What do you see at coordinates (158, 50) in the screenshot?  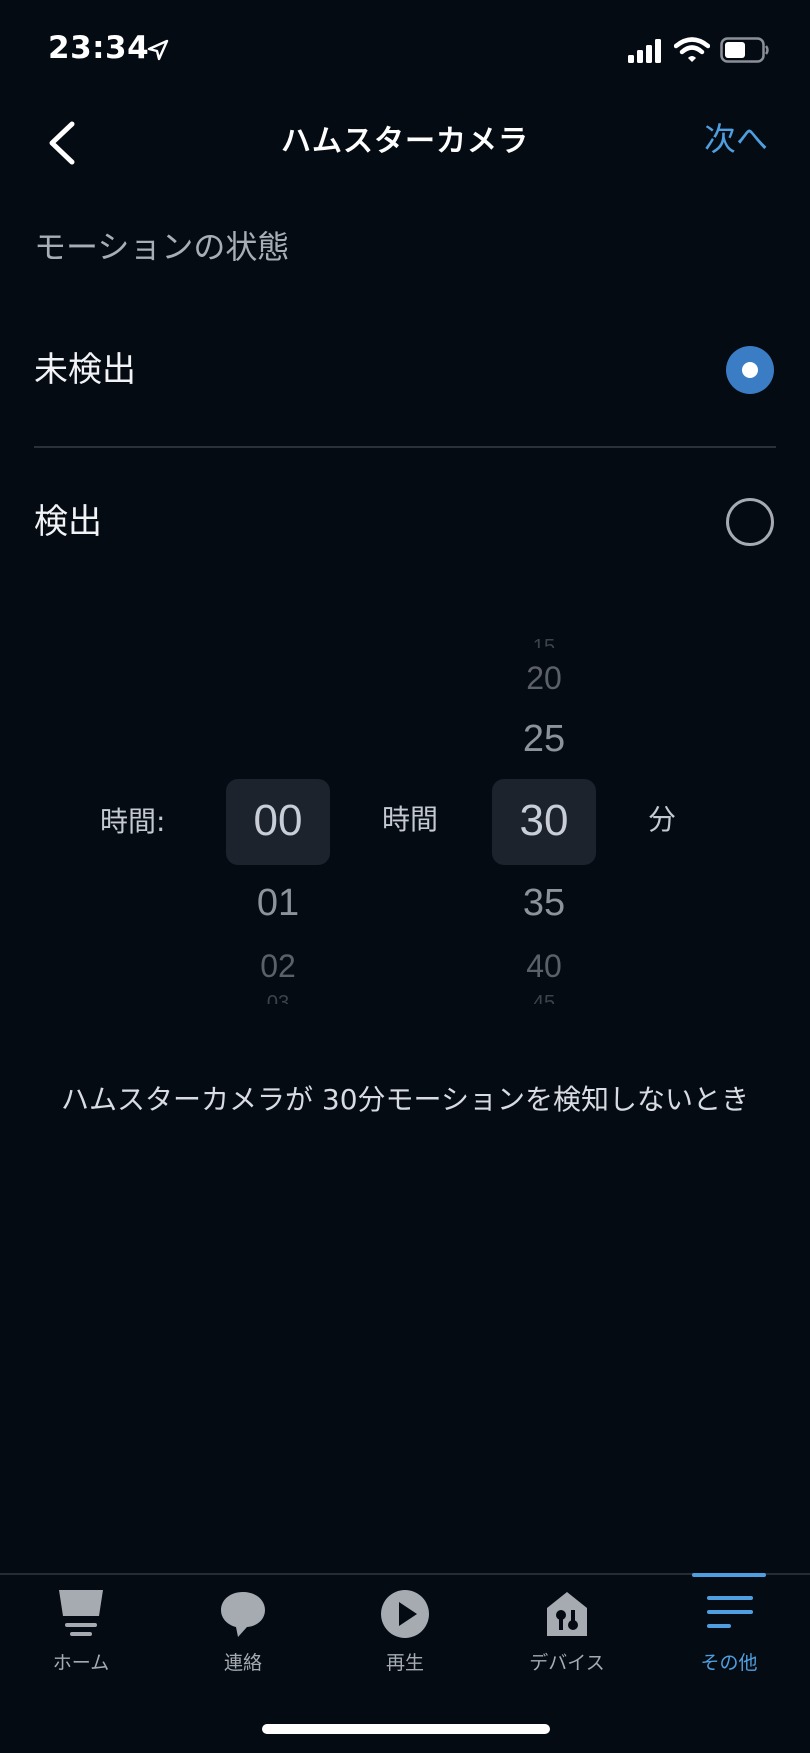 I see `location-arrow-icon` at bounding box center [158, 50].